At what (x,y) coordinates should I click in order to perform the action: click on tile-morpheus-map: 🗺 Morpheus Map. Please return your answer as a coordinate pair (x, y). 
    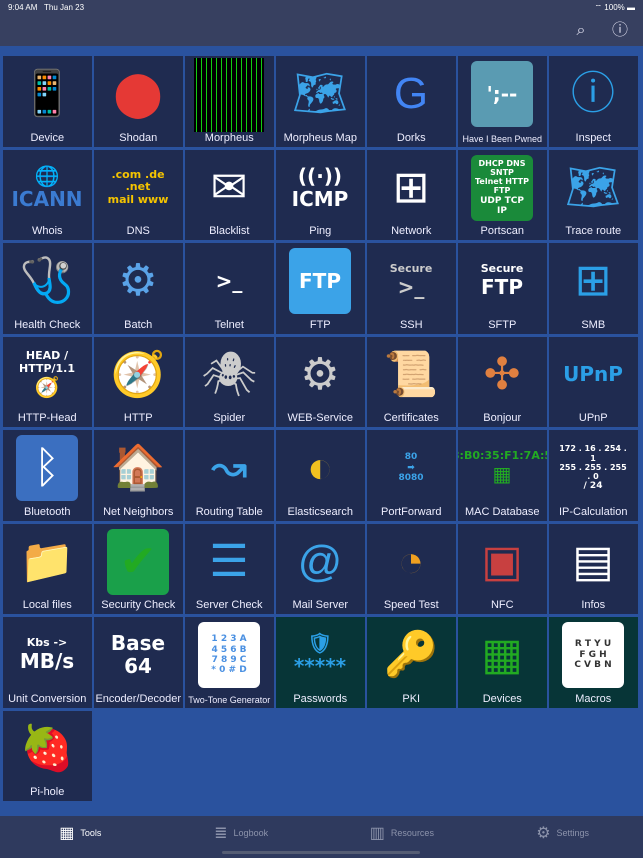
    Looking at the image, I should click on (320, 101).